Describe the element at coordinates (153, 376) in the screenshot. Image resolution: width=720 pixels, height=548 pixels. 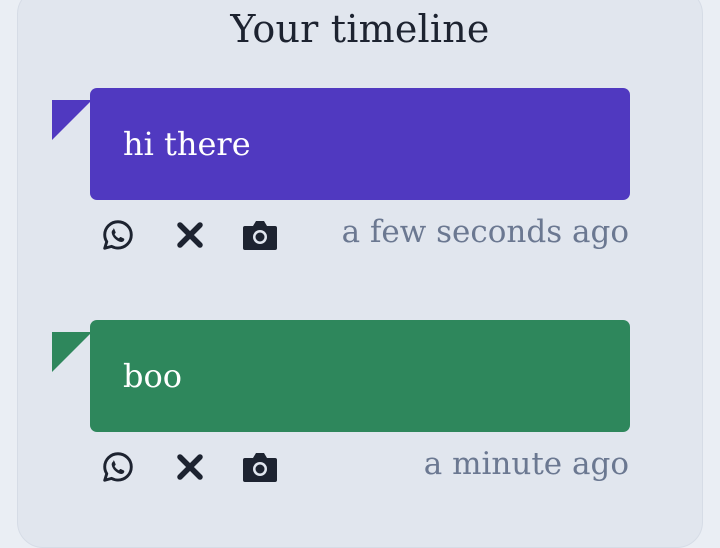
I see `message-text: boo` at that location.